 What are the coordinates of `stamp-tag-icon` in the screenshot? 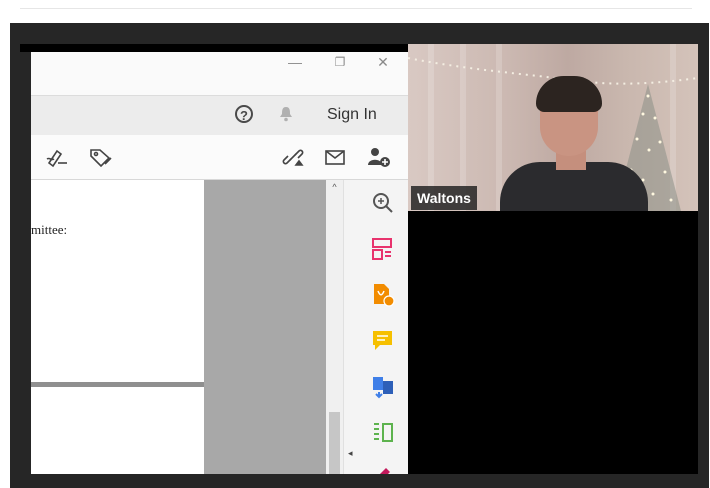 It's located at (100, 157).